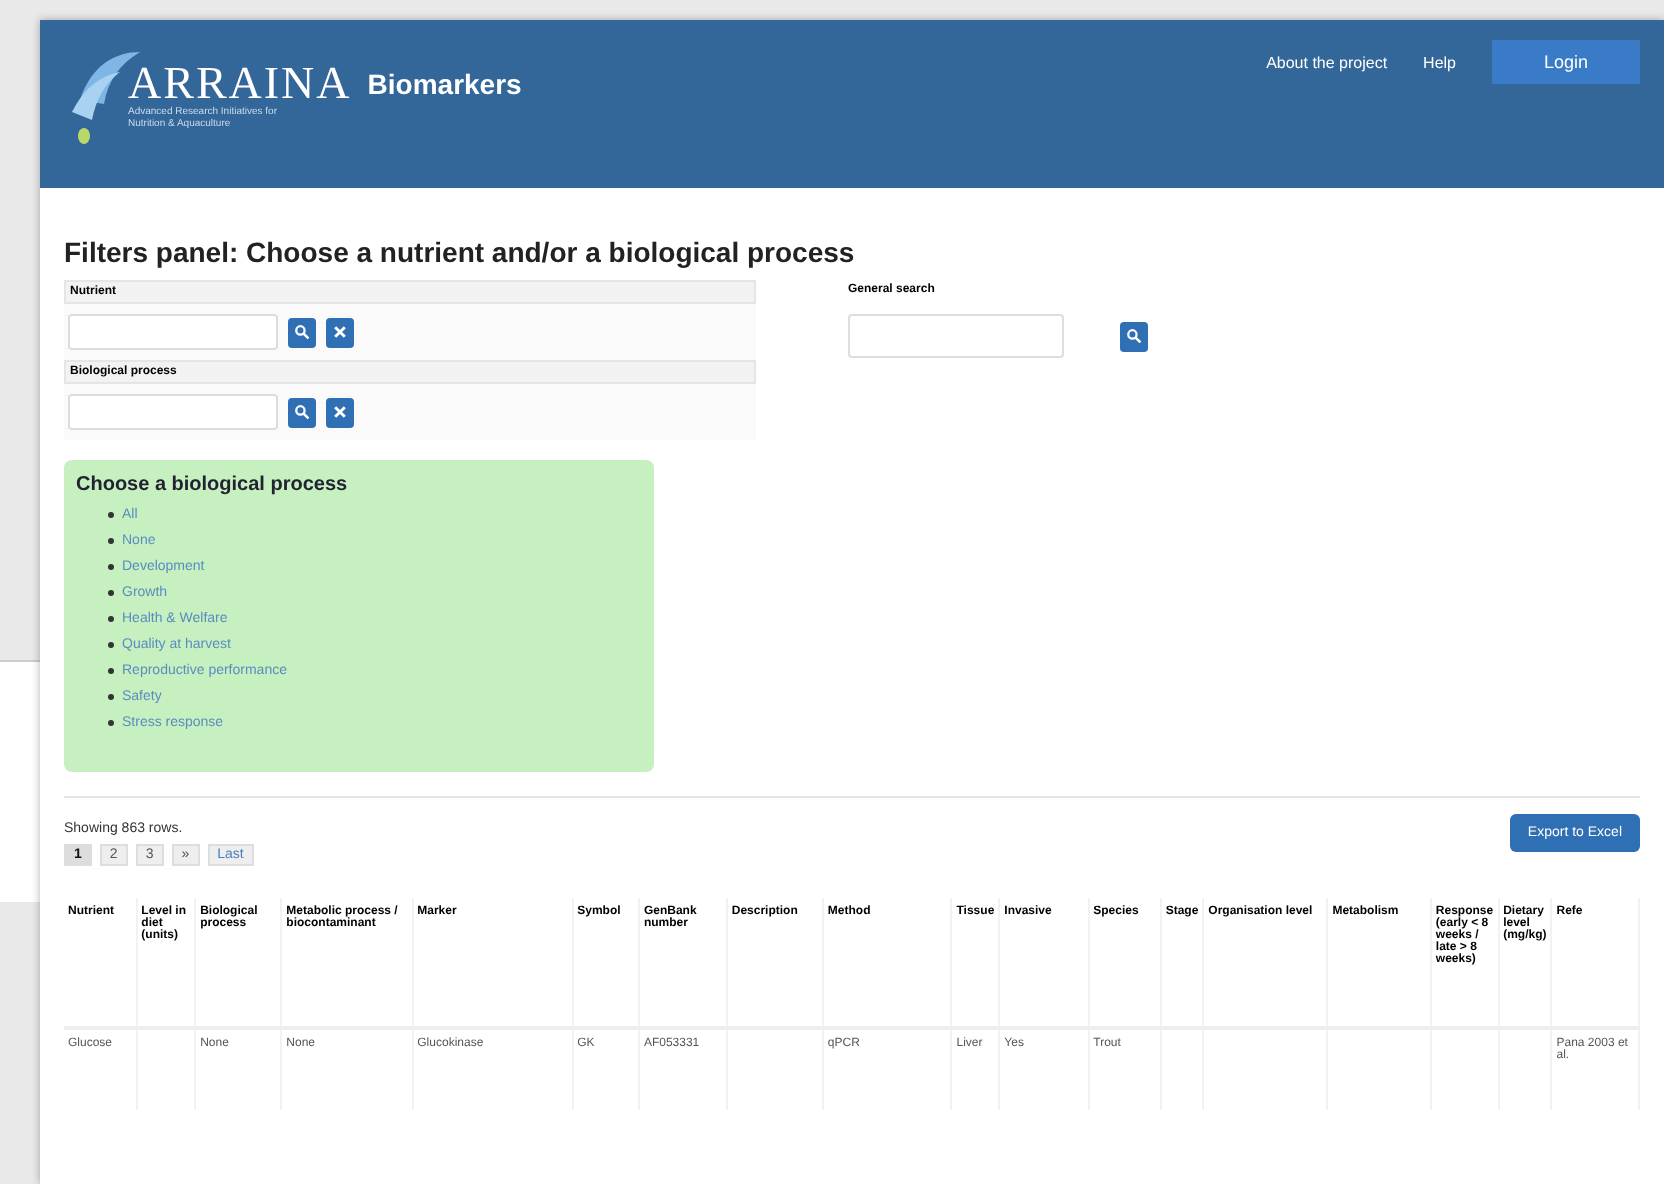  What do you see at coordinates (956, 336) in the screenshot?
I see `general-search-field` at bounding box center [956, 336].